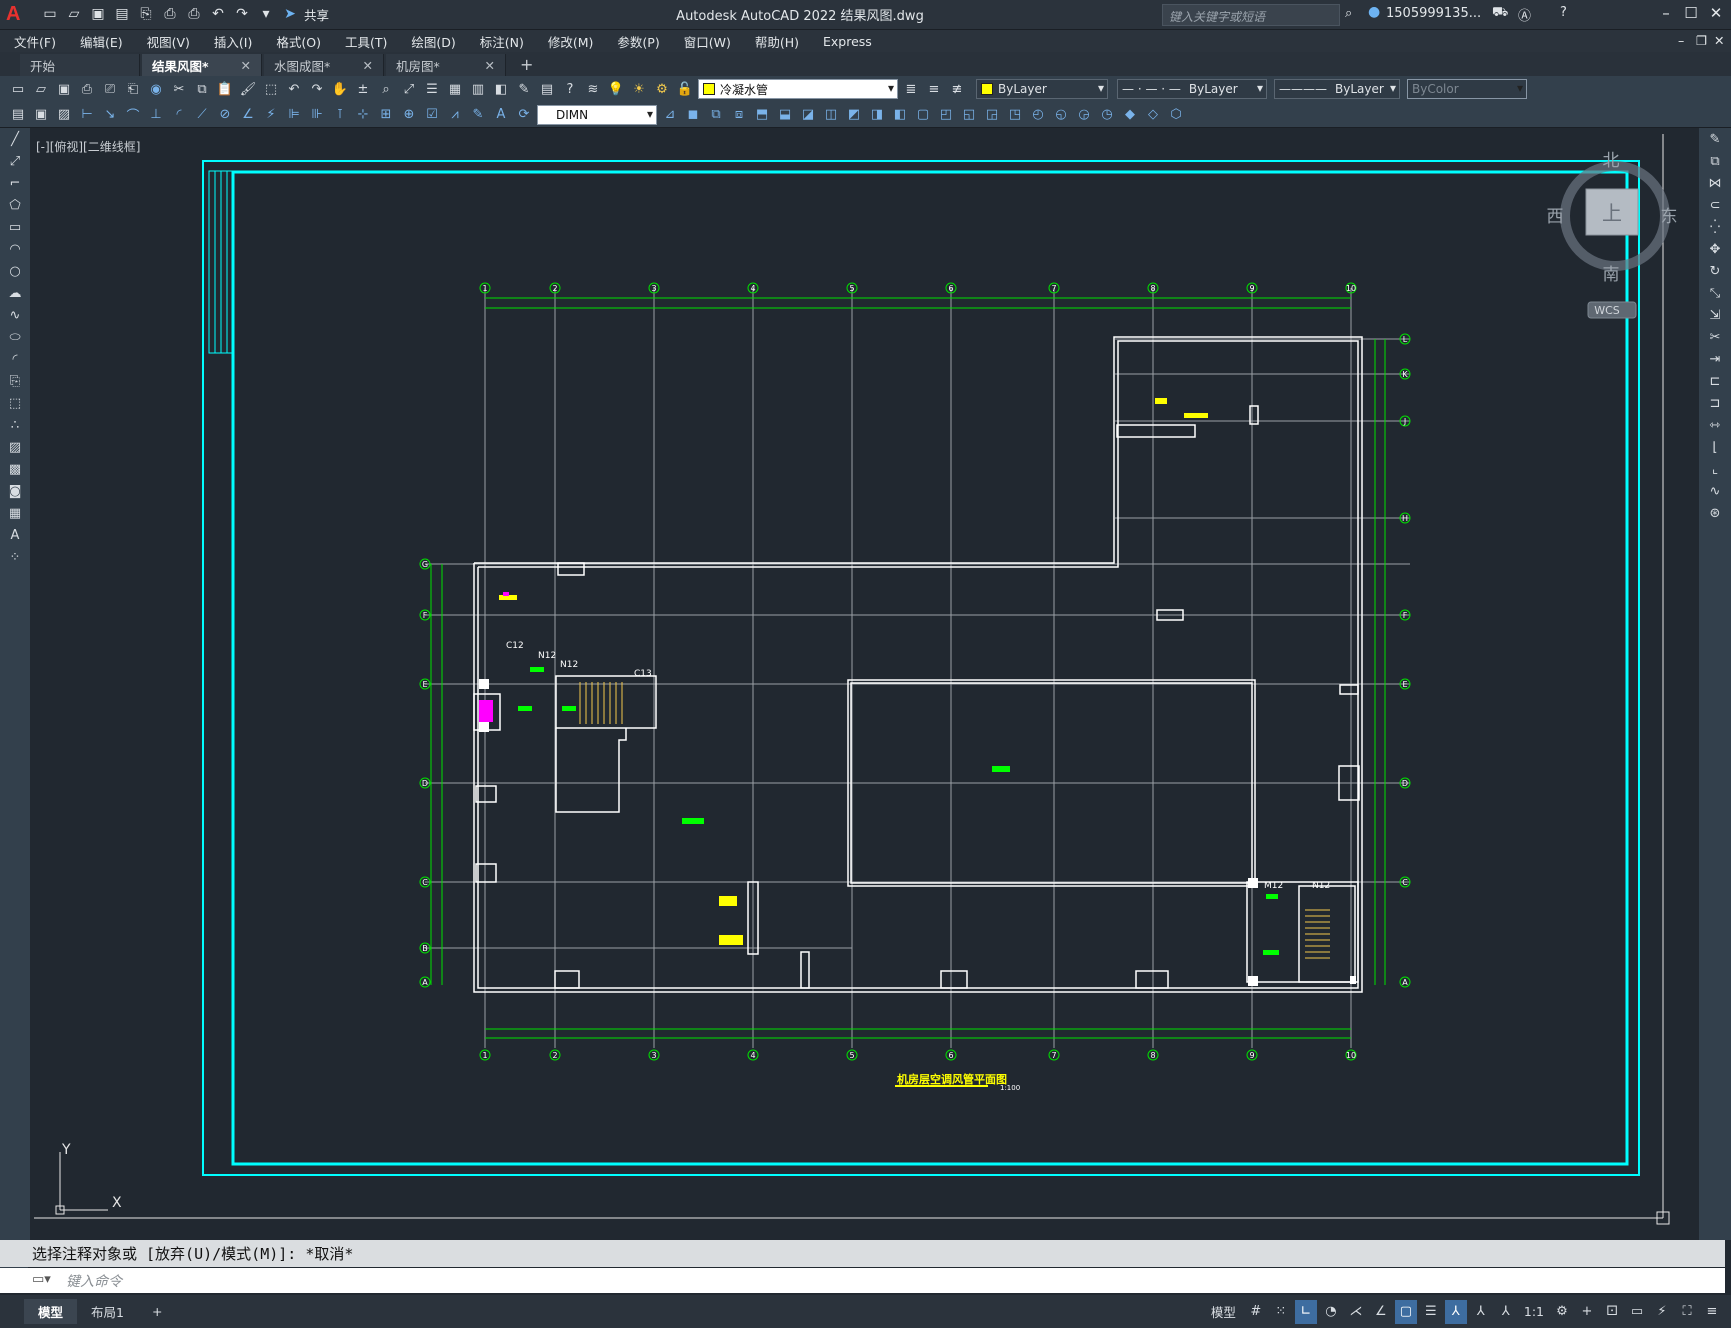  I want to click on autodesk-app-icon: Ⓐ, so click(1524, 14).